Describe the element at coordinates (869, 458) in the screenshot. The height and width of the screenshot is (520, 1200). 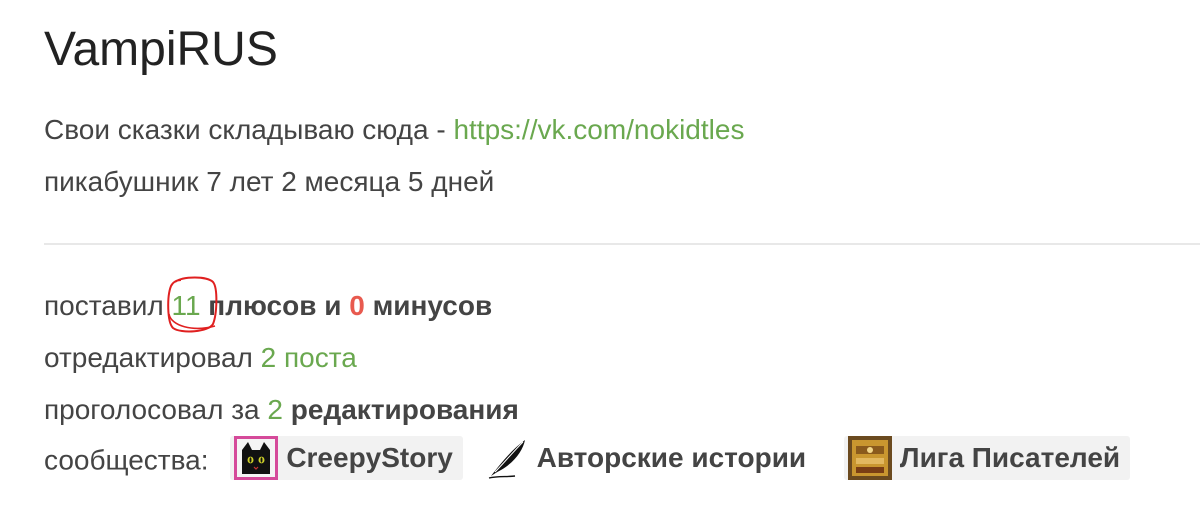
I see `writers-league-icon` at that location.